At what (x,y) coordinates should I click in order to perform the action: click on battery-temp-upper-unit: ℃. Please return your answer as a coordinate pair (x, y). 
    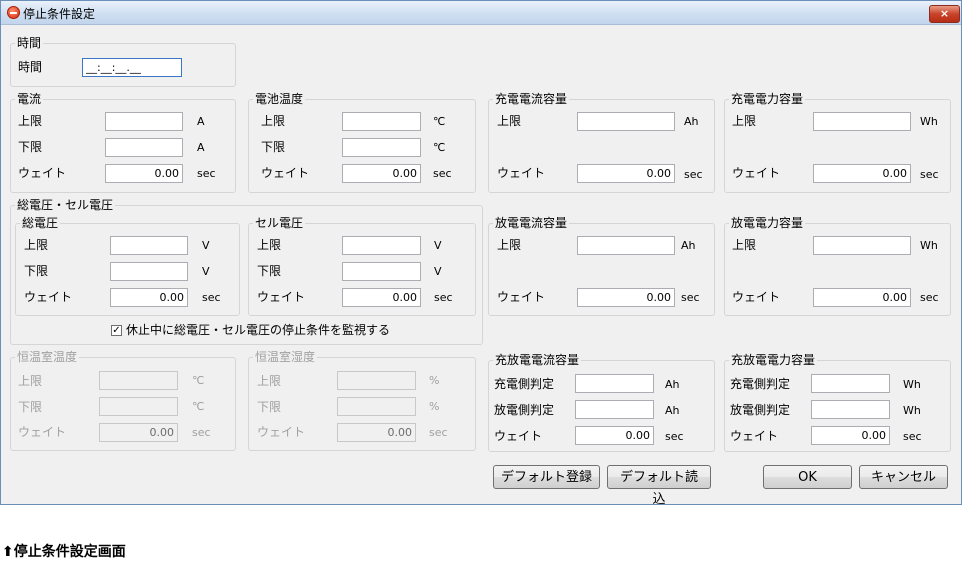
    Looking at the image, I should click on (439, 121).